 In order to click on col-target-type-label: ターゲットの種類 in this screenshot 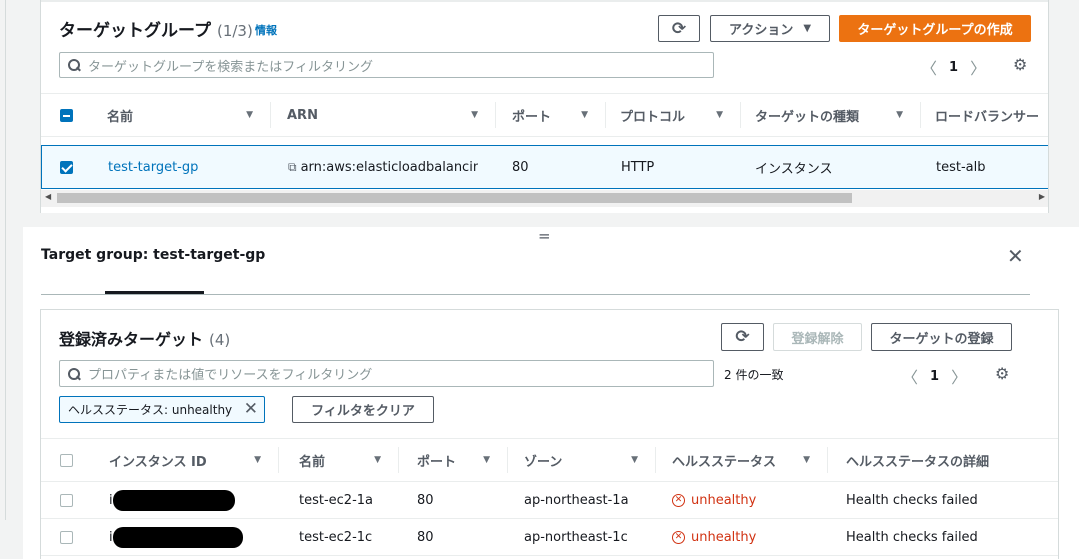, I will do `click(807, 117)`.